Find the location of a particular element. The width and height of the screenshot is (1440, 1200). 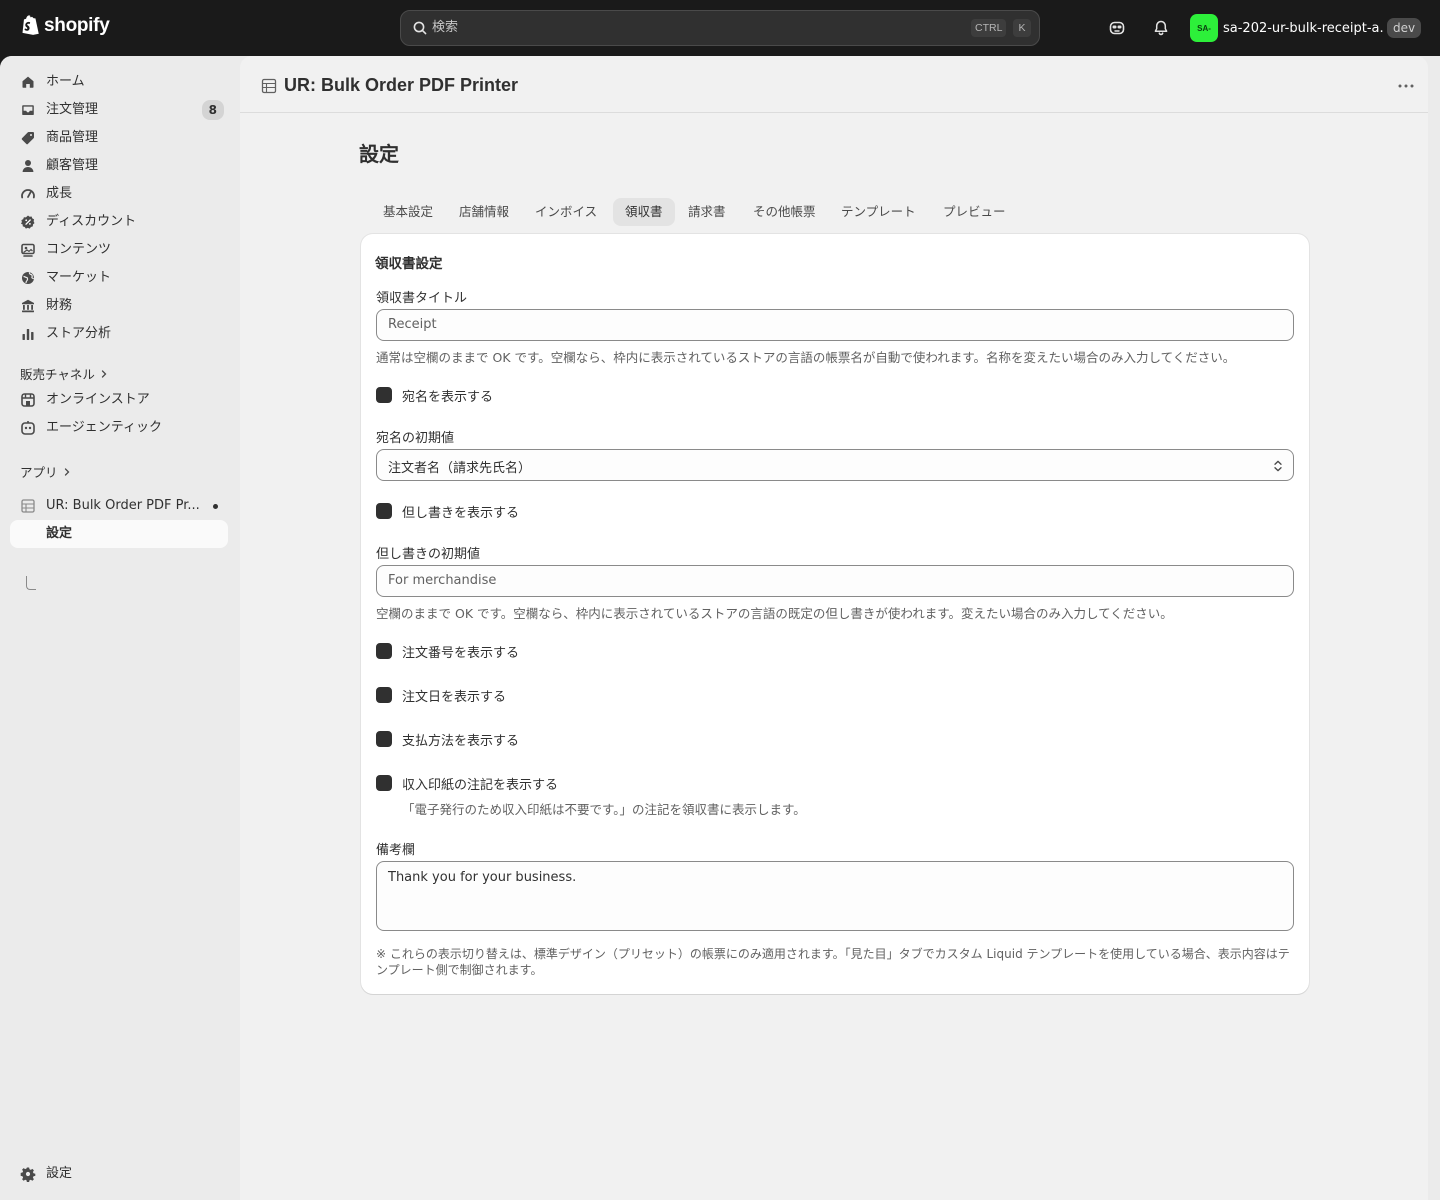

store-menu-button: SA- sa-202-ur-bulk-receipt-a... dev is located at coordinates (1306, 28).